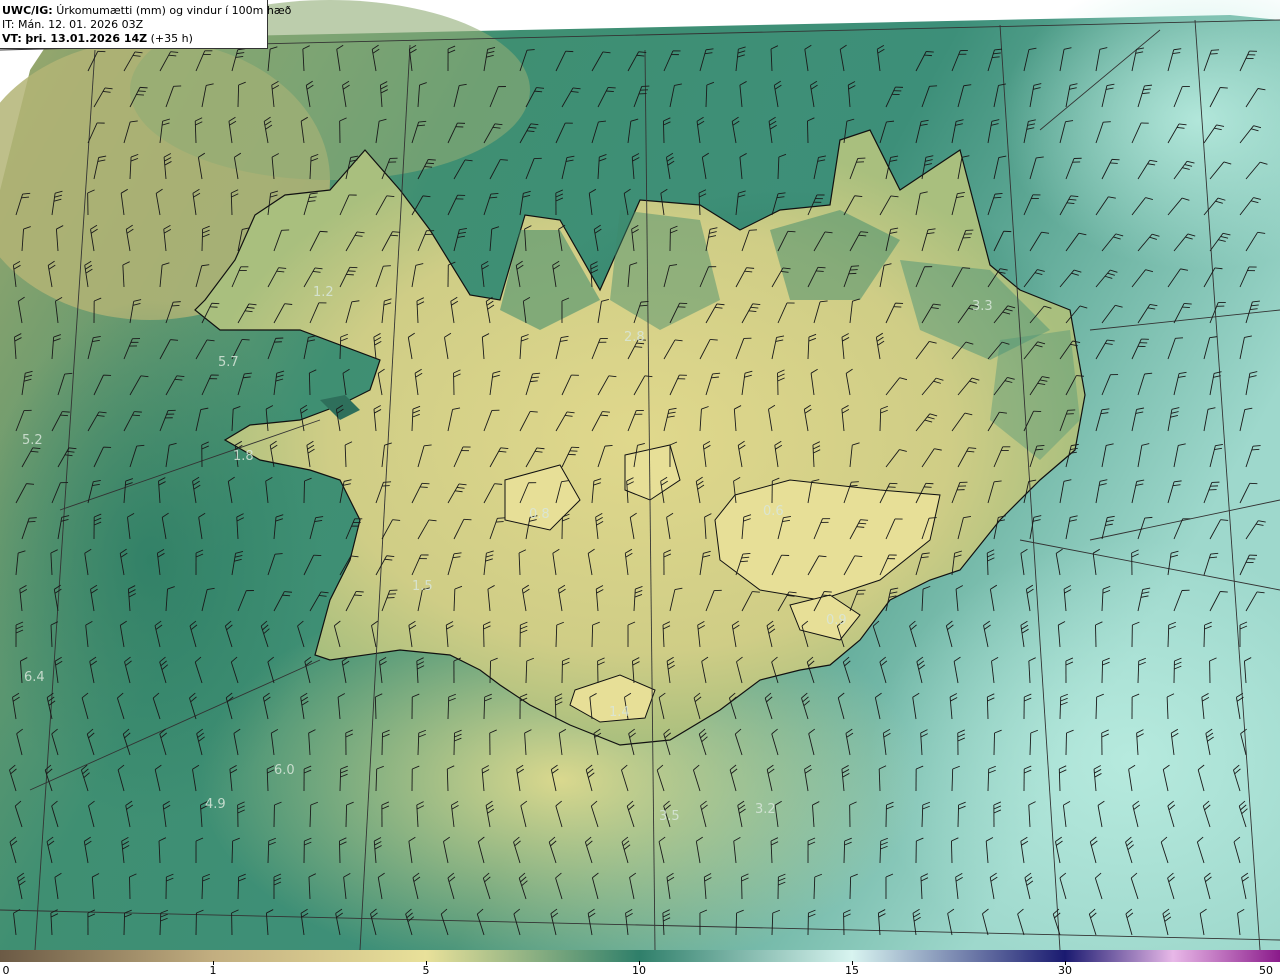 This screenshot has height=978, width=1280. Describe the element at coordinates (422, 586) in the screenshot. I see `value-label: 1.5` at that location.